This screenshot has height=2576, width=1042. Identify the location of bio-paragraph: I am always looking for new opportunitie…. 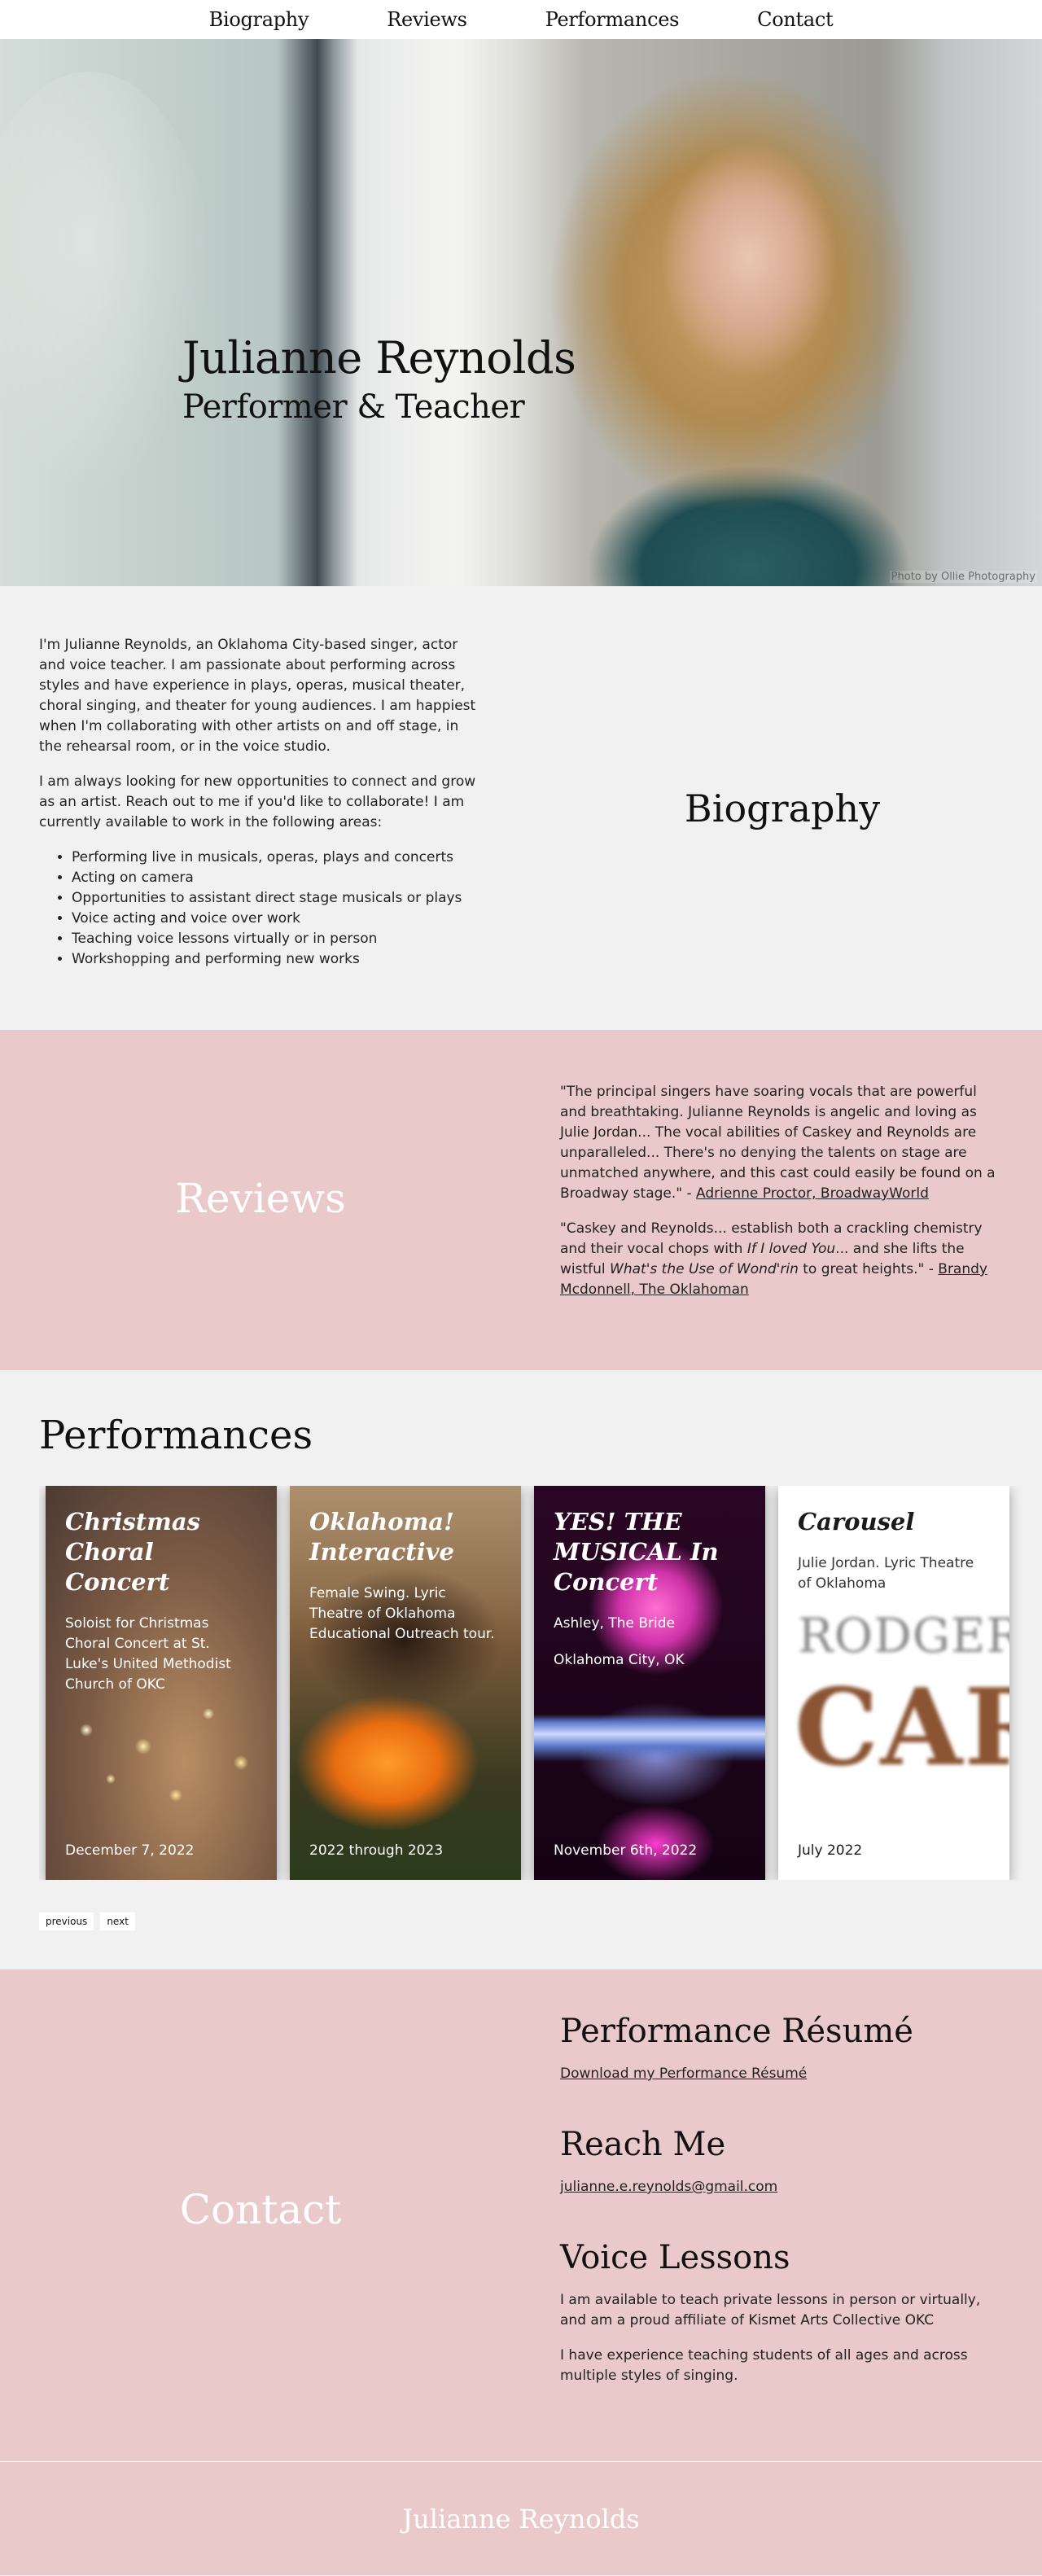
(257, 801).